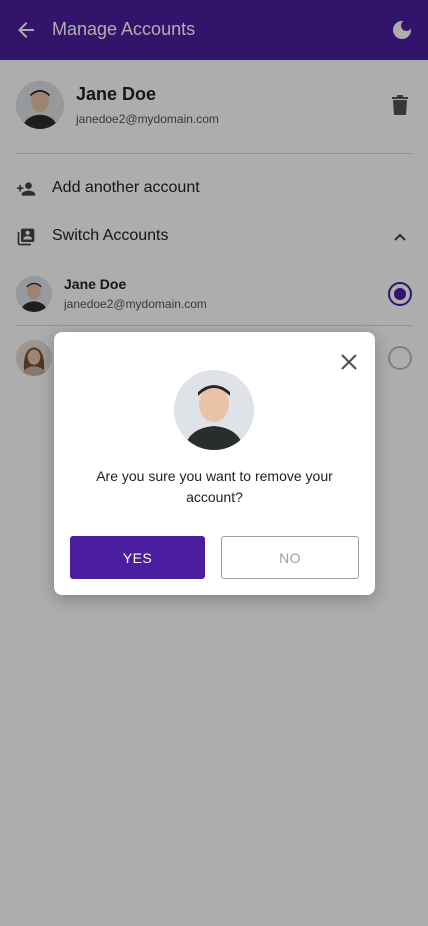 This screenshot has width=428, height=926. I want to click on close-icon, so click(349, 362).